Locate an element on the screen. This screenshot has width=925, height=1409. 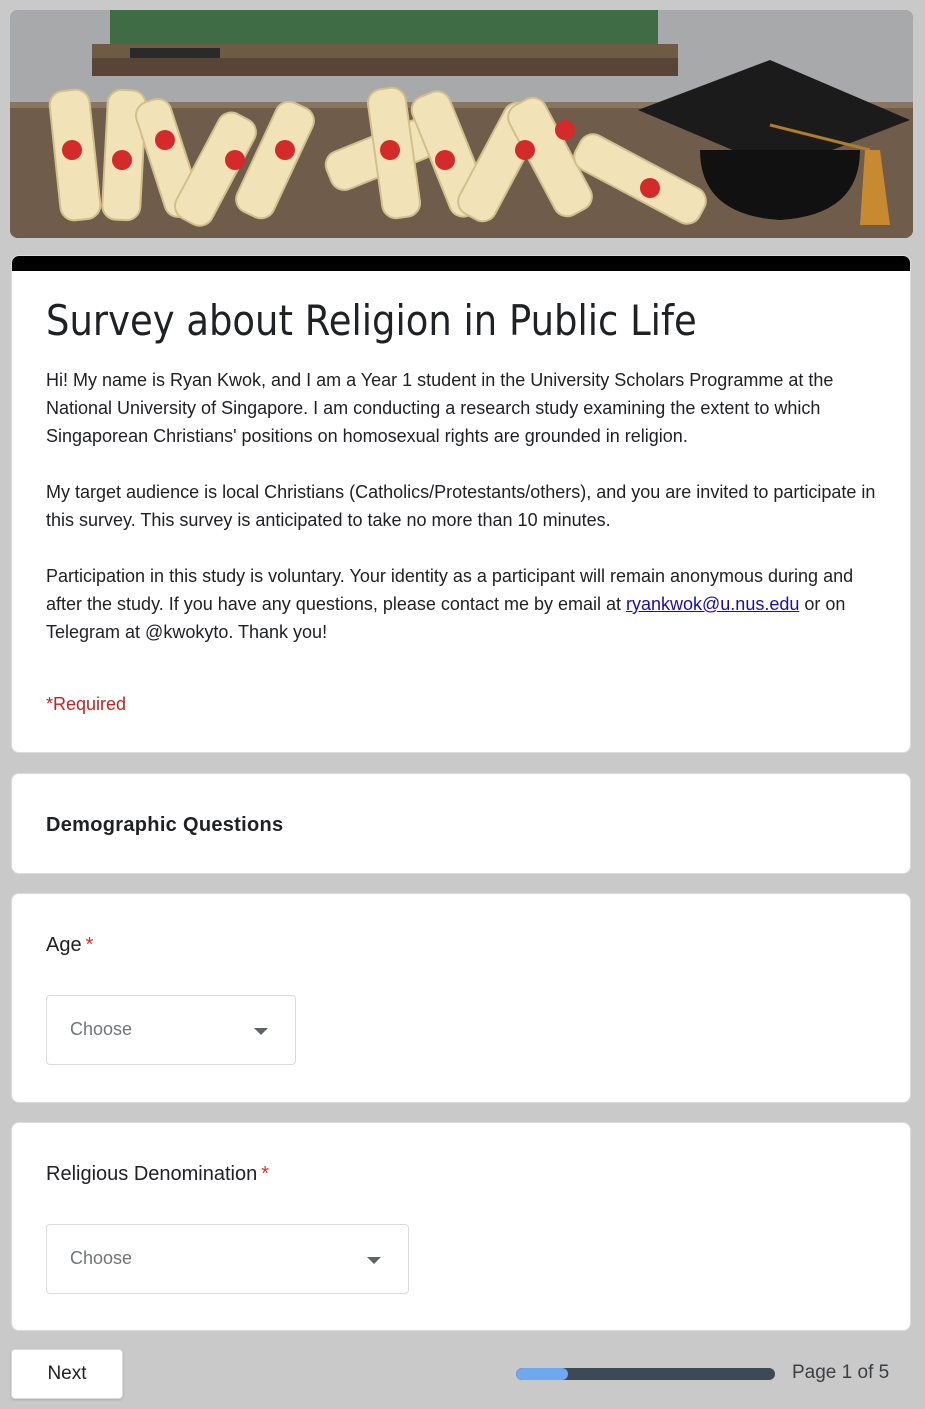
next-button: Next is located at coordinates (67, 1374).